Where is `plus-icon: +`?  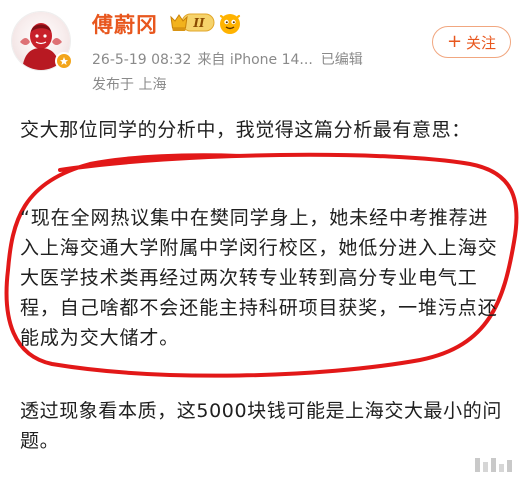 plus-icon: + is located at coordinates (454, 41).